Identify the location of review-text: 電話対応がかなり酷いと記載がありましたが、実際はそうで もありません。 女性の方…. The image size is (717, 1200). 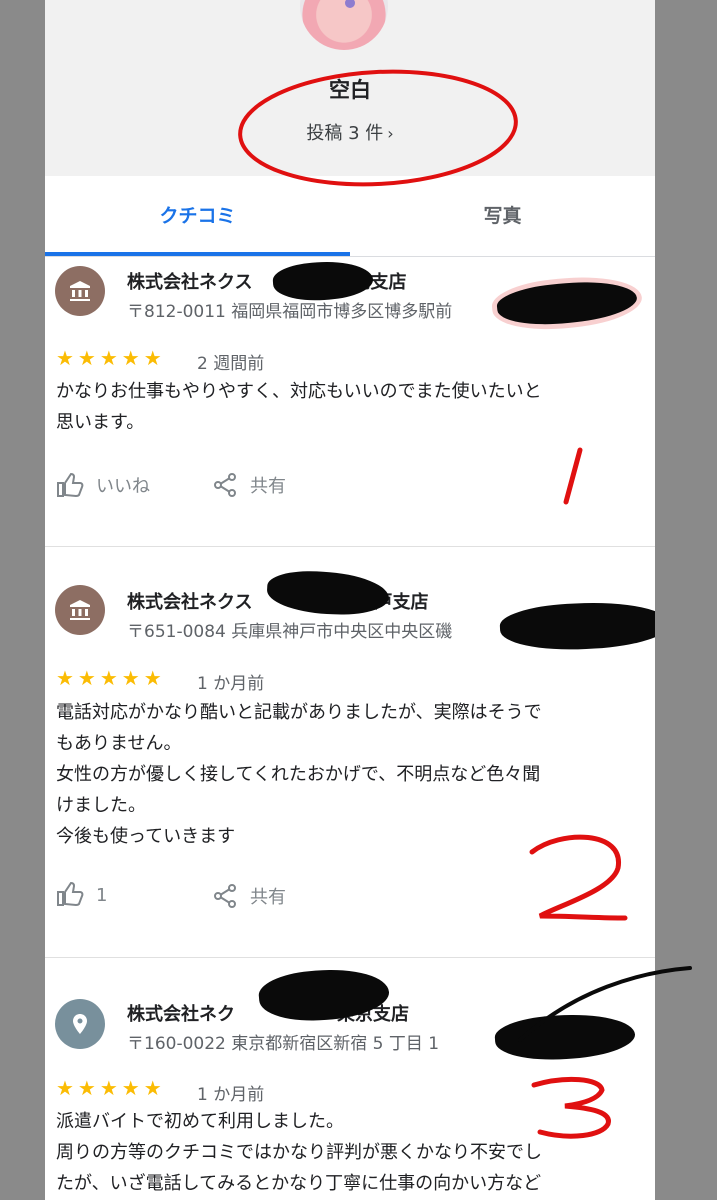
(299, 774).